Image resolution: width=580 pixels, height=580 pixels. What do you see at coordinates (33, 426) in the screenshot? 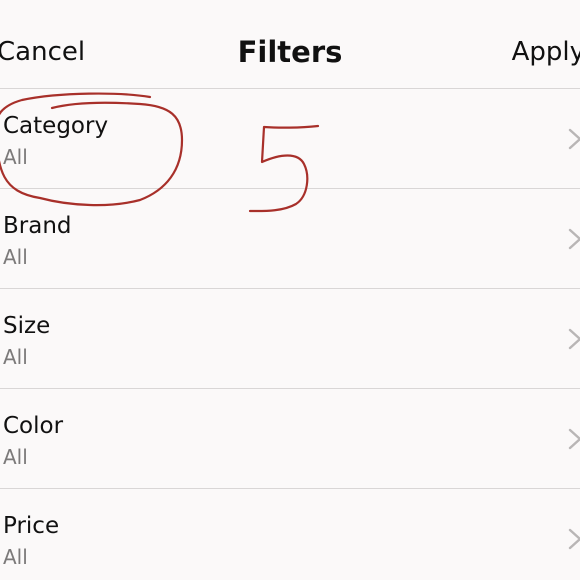
I see `filter-label: Color` at bounding box center [33, 426].